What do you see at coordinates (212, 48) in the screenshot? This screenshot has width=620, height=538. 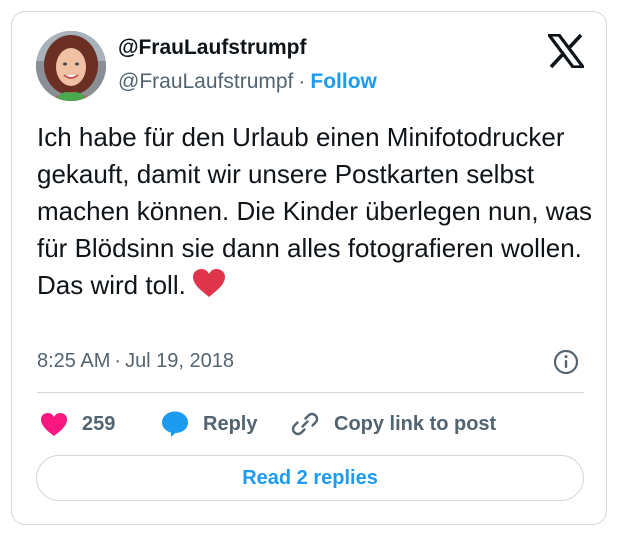 I see `author-display-name: @FrauLaufstrumpf` at bounding box center [212, 48].